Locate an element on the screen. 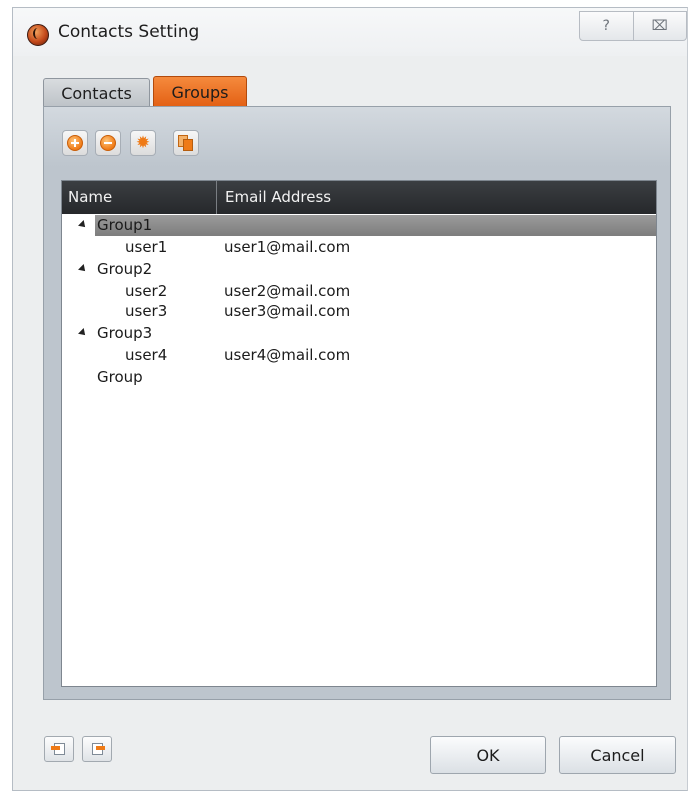 The height and width of the screenshot is (794, 694). export-button is located at coordinates (97, 749).